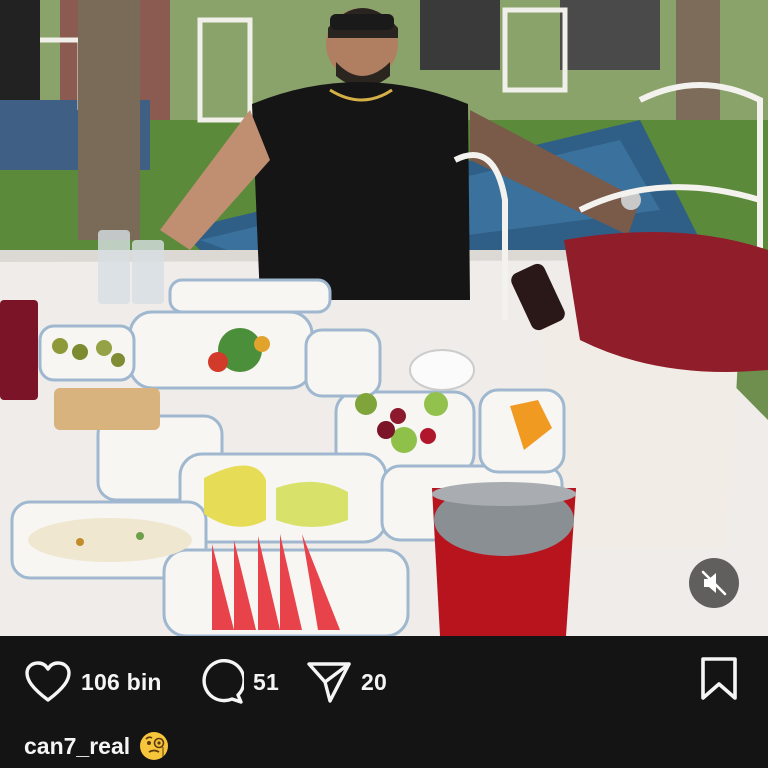 The image size is (768, 768). What do you see at coordinates (329, 682) in the screenshot?
I see `send-icon` at bounding box center [329, 682].